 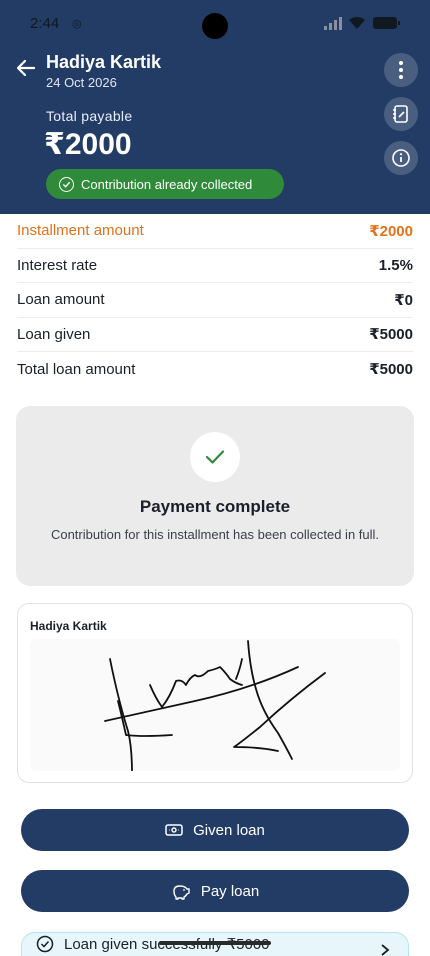 I want to click on notebook-edit-icon, so click(x=400, y=114).